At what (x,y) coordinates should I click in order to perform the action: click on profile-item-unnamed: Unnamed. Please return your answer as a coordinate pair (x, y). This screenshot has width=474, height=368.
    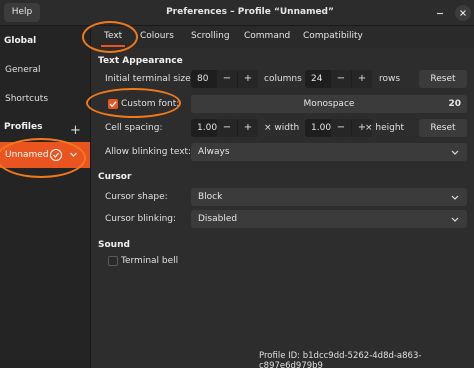
    Looking at the image, I should click on (45, 155).